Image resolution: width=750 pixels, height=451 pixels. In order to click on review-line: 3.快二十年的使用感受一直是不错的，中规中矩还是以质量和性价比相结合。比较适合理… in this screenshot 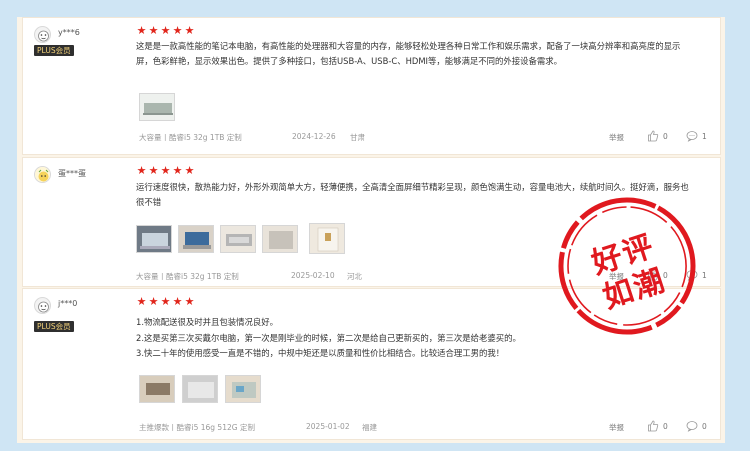, I will do `click(320, 353)`.